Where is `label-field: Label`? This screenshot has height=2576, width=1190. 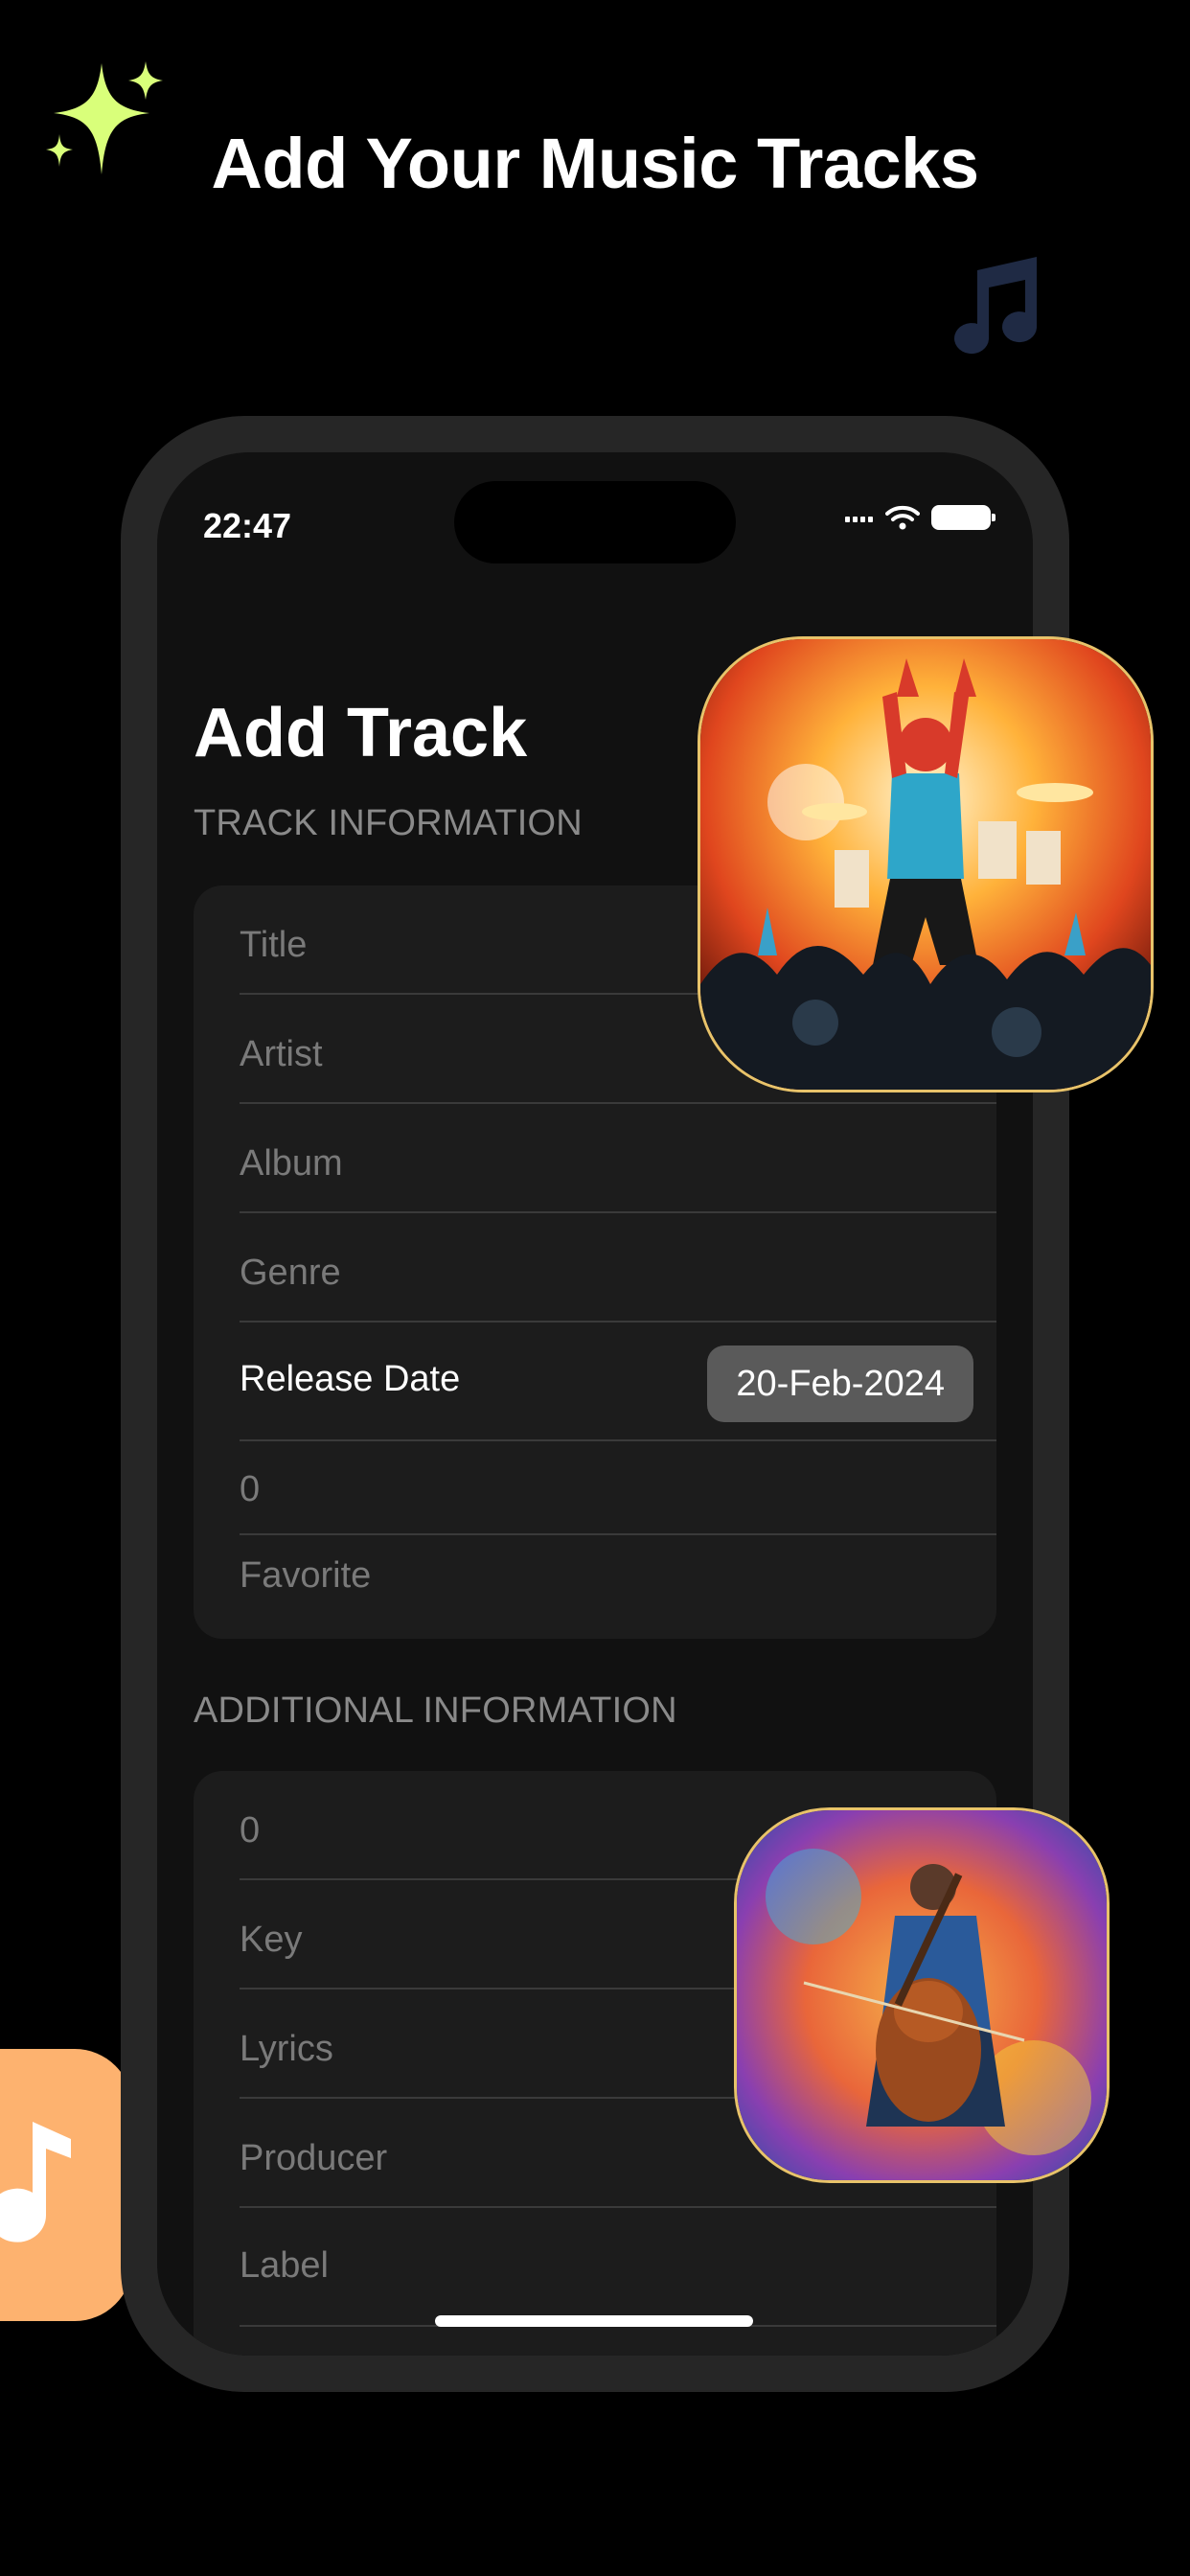
label-field: Label is located at coordinates (618, 2267).